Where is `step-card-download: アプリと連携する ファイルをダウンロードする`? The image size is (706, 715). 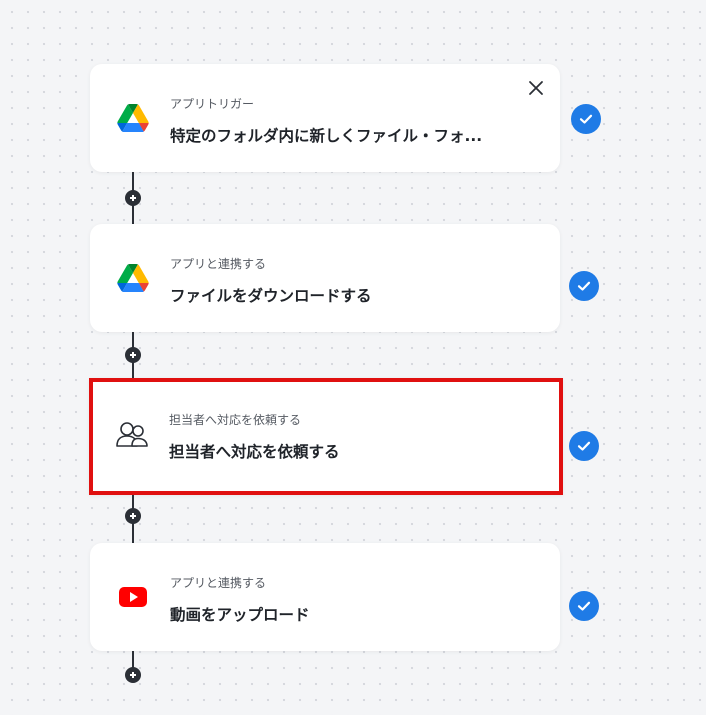
step-card-download: アプリと連携する ファイルをダウンロードする is located at coordinates (325, 278).